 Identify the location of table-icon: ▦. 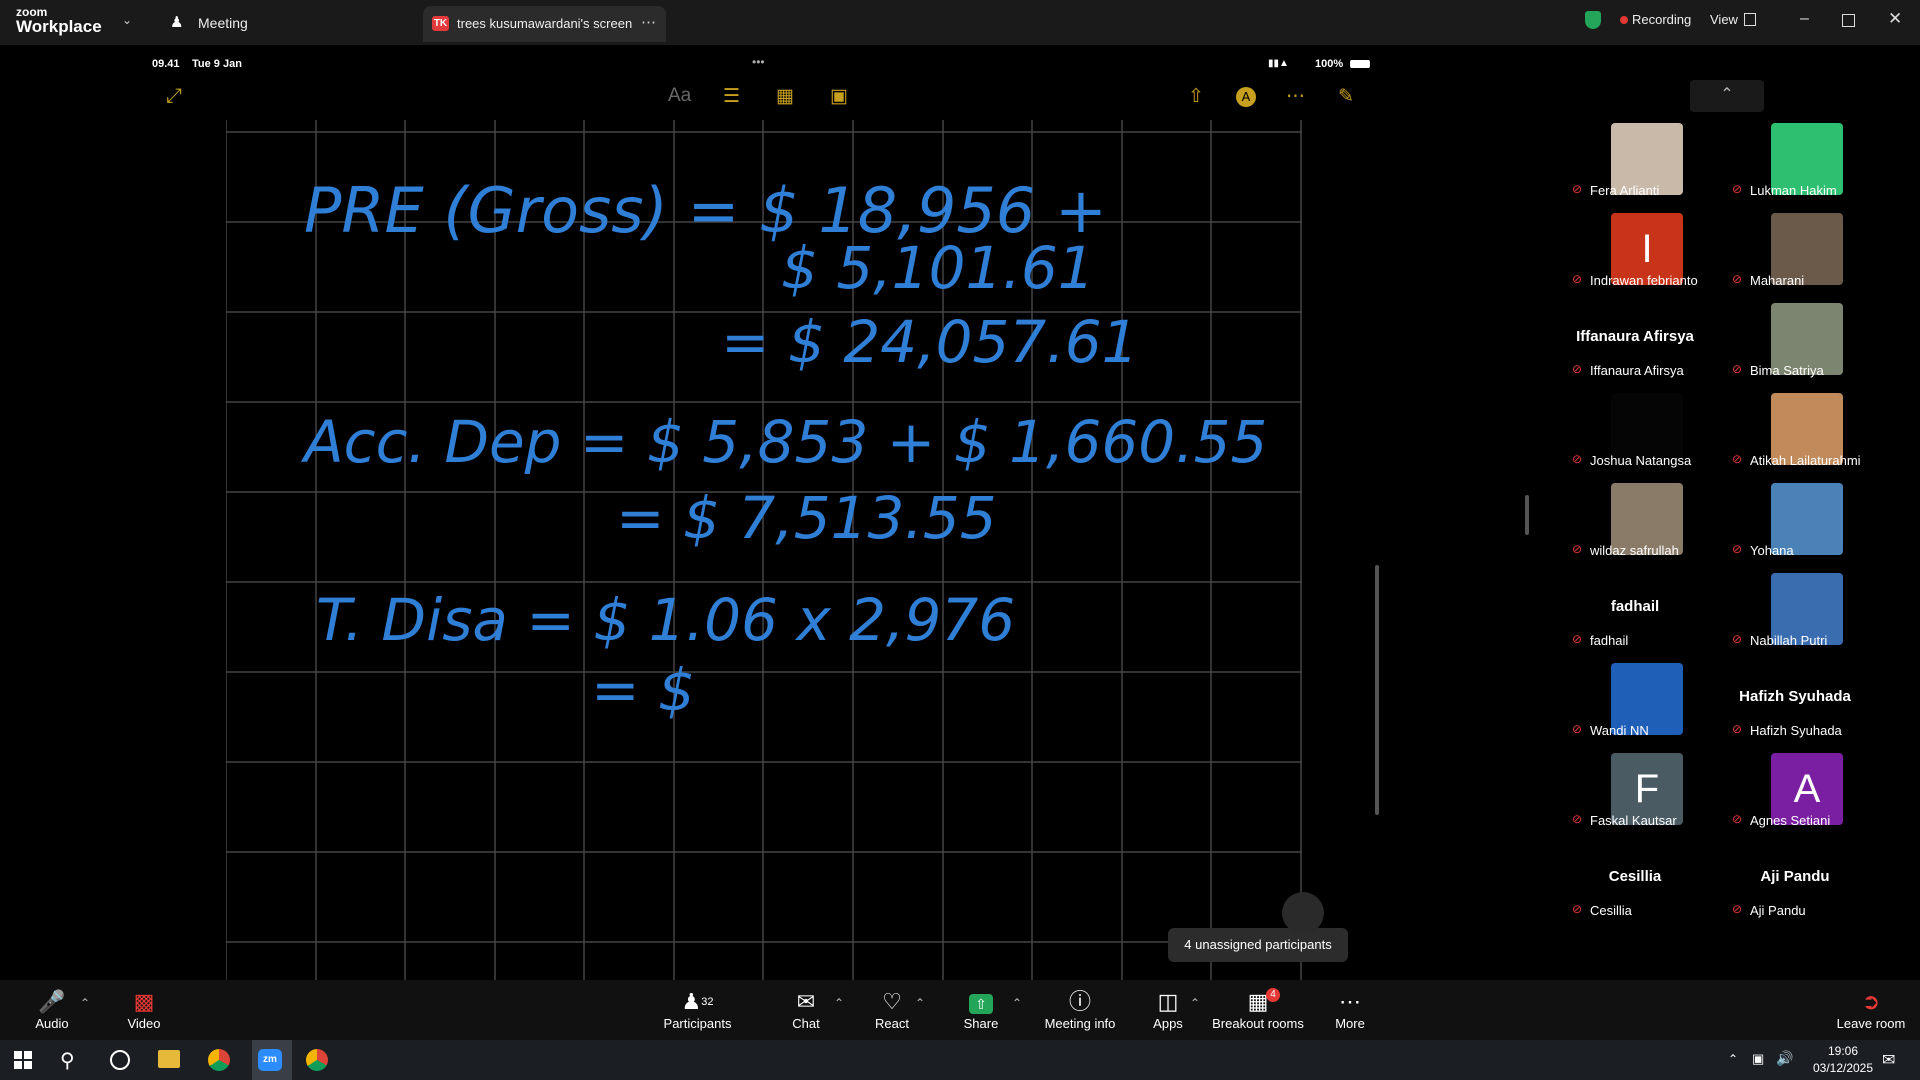
(785, 96).